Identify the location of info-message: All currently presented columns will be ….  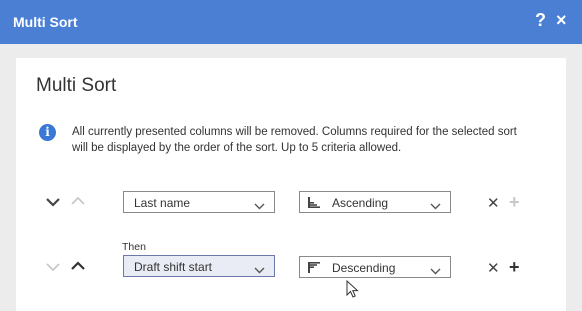
(294, 140).